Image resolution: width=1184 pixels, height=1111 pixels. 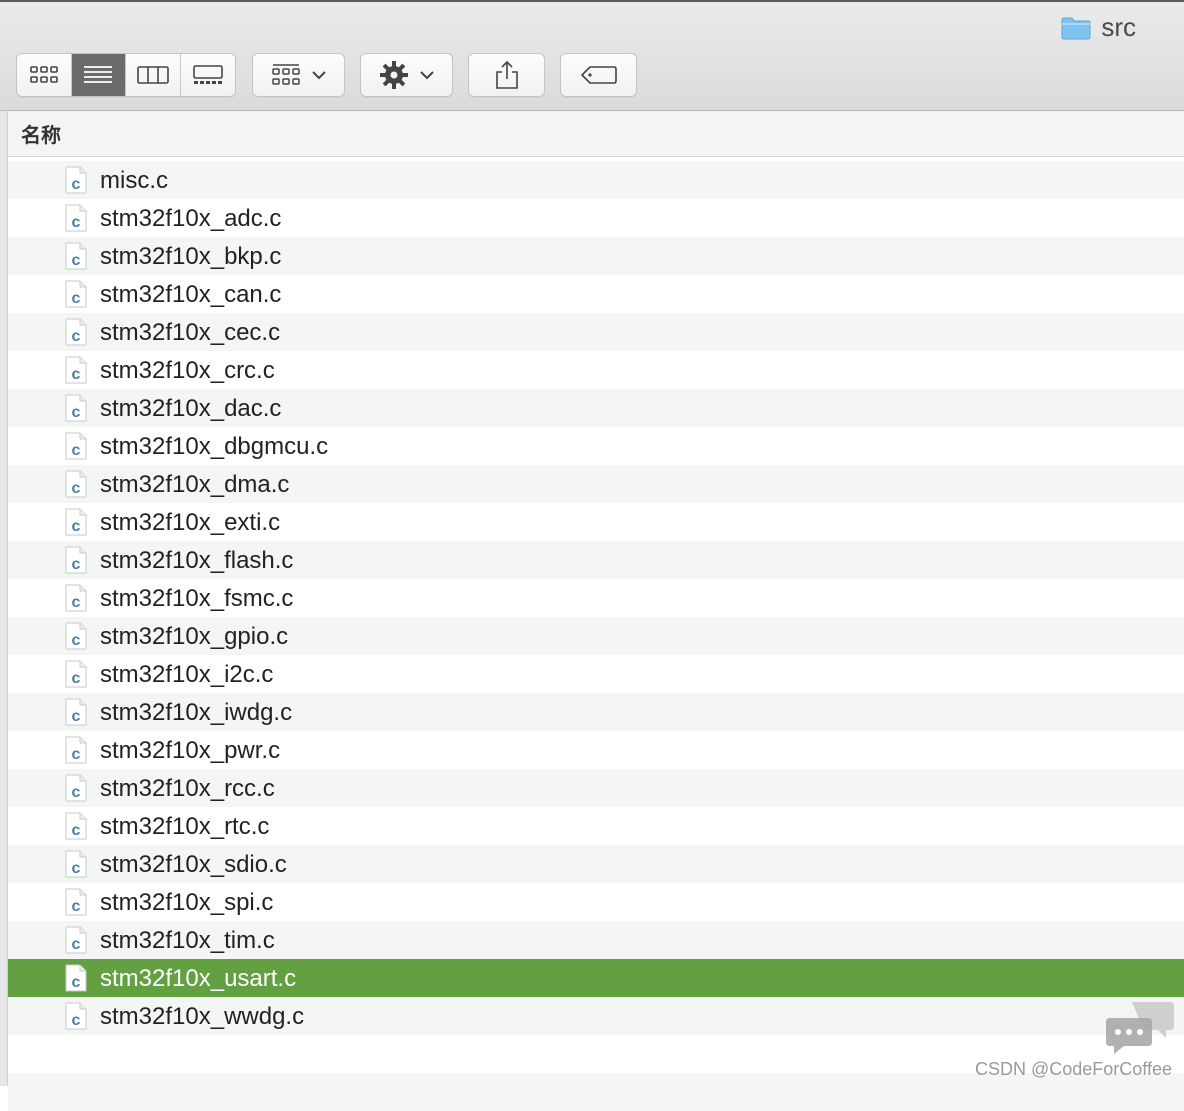 I want to click on gallery-view-icon, so click(x=207, y=74).